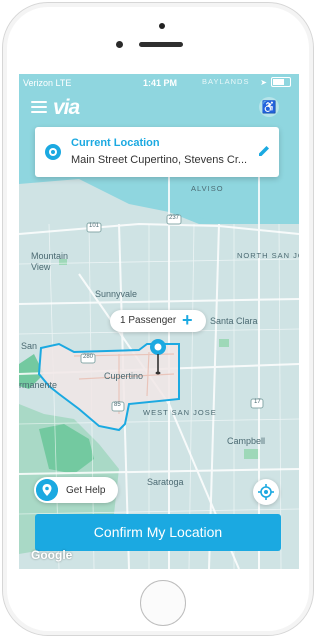 Image resolution: width=320 pixels, height=638 pixels. Describe the element at coordinates (47, 490) in the screenshot. I see `help-pin-icon` at that location.